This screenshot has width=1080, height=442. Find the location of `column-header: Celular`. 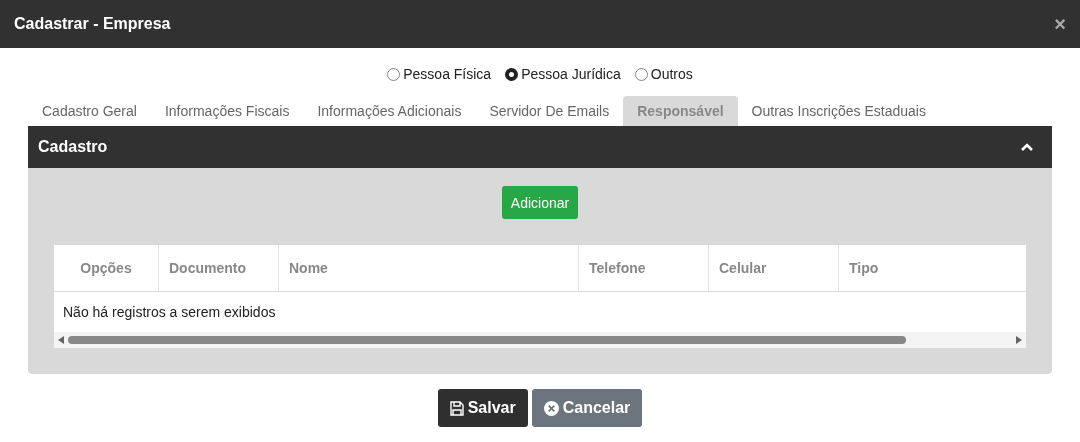

column-header: Celular is located at coordinates (773, 268).